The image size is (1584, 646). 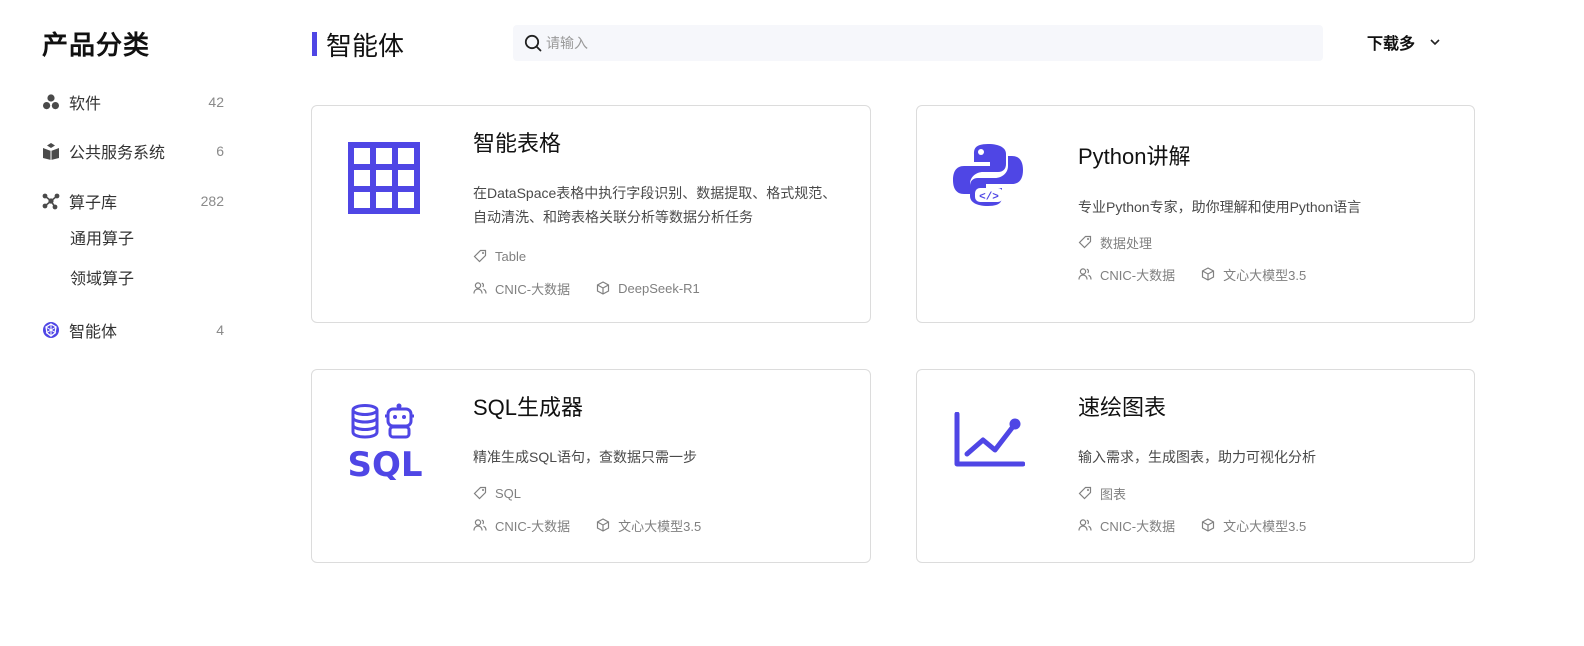 I want to click on chevron-down-icon, so click(x=1435, y=42).